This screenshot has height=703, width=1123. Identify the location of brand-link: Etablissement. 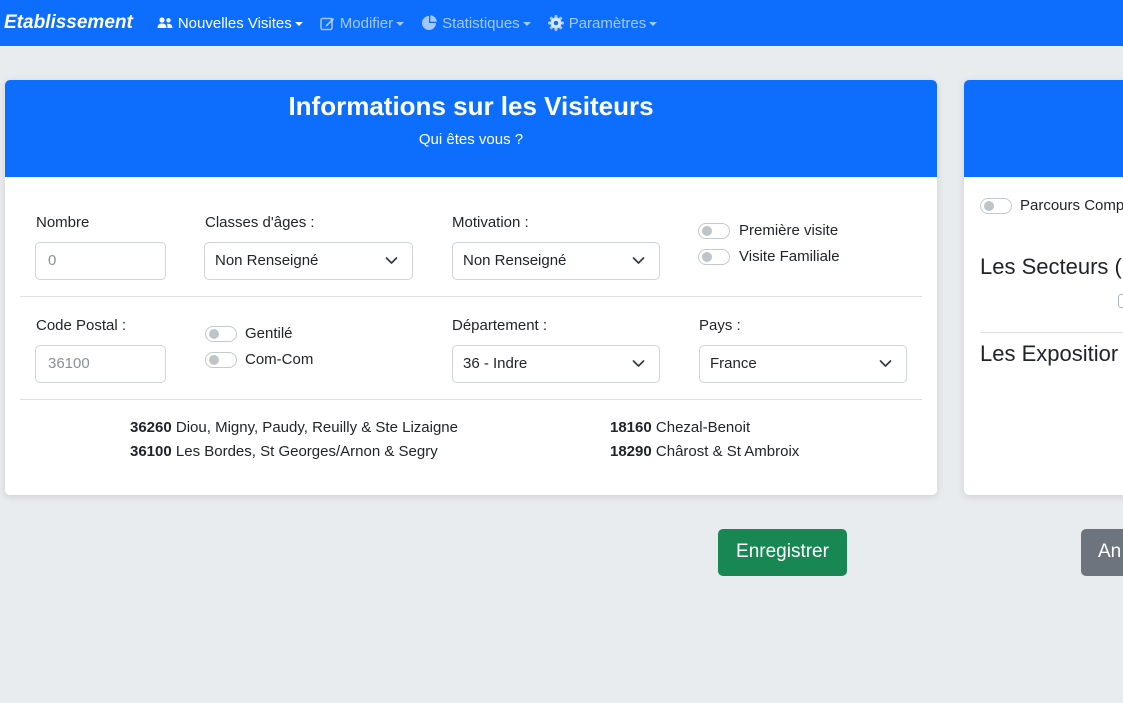
(68, 23).